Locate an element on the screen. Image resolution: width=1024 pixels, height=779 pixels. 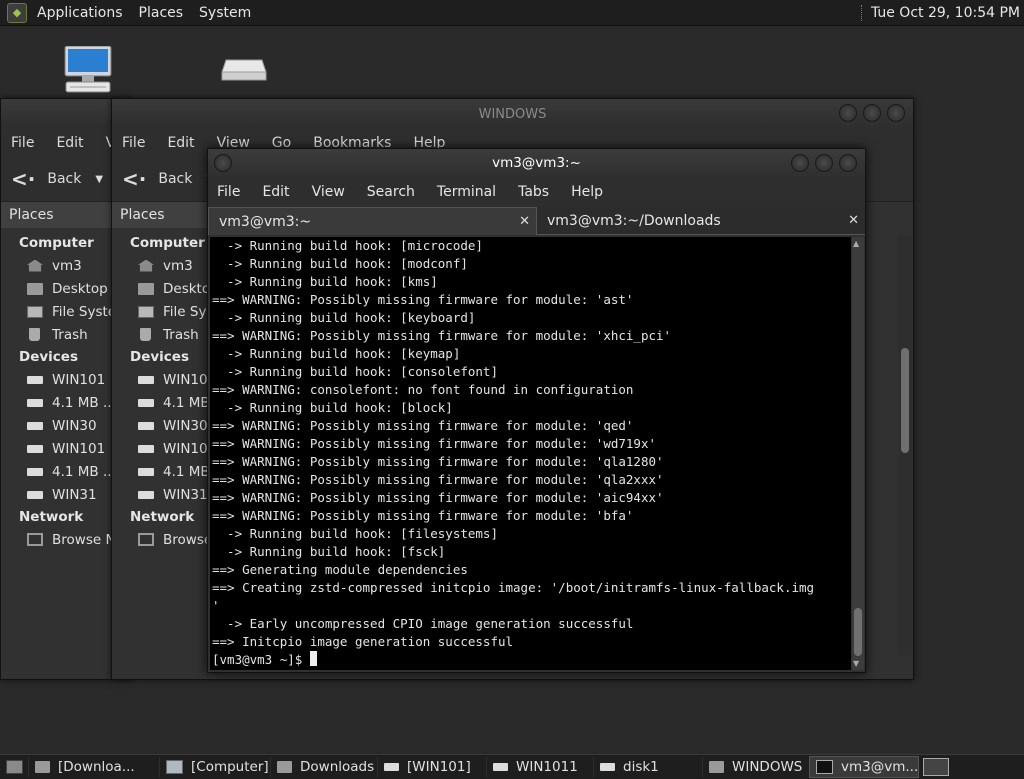
sidebar-item-home: vm3 is located at coordinates (160, 265).